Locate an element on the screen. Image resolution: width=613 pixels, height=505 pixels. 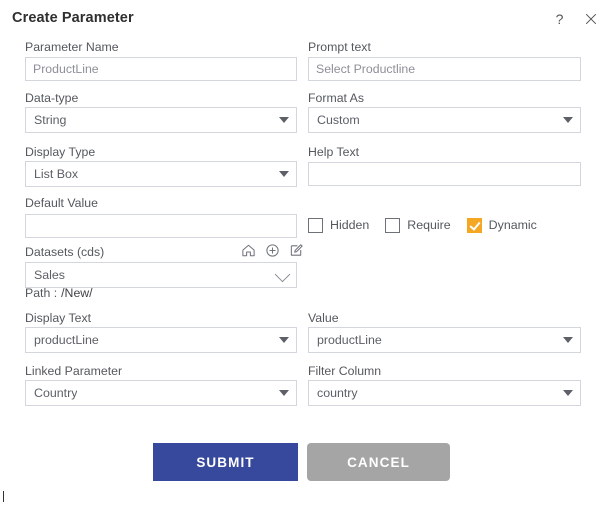
display-text-value: productLine is located at coordinates (66, 340).